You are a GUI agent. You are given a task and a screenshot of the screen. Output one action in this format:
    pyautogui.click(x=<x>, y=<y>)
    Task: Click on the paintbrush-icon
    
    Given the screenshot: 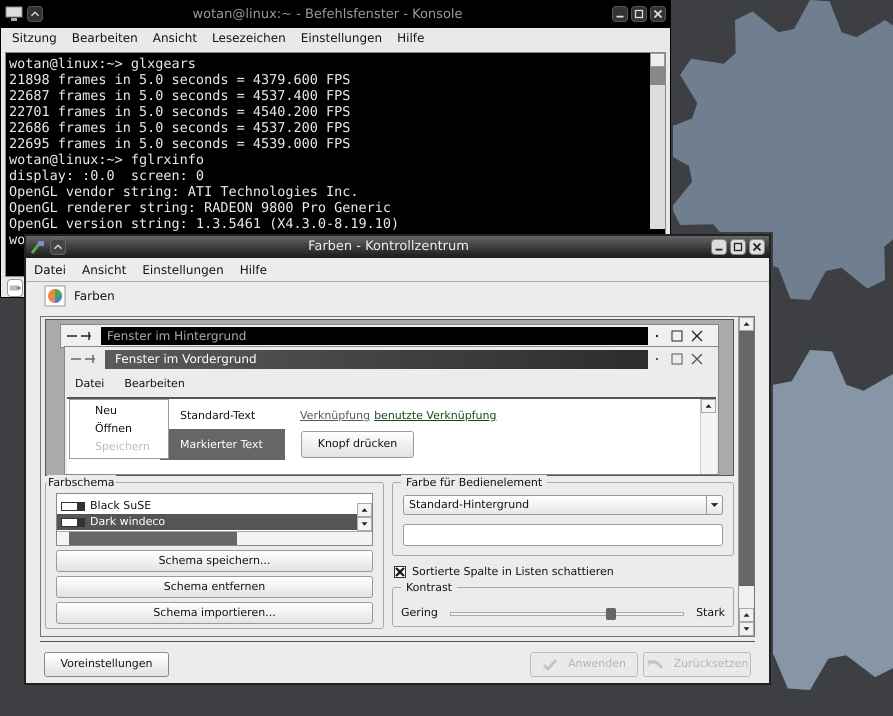 What is the action you would take?
    pyautogui.click(x=38, y=247)
    